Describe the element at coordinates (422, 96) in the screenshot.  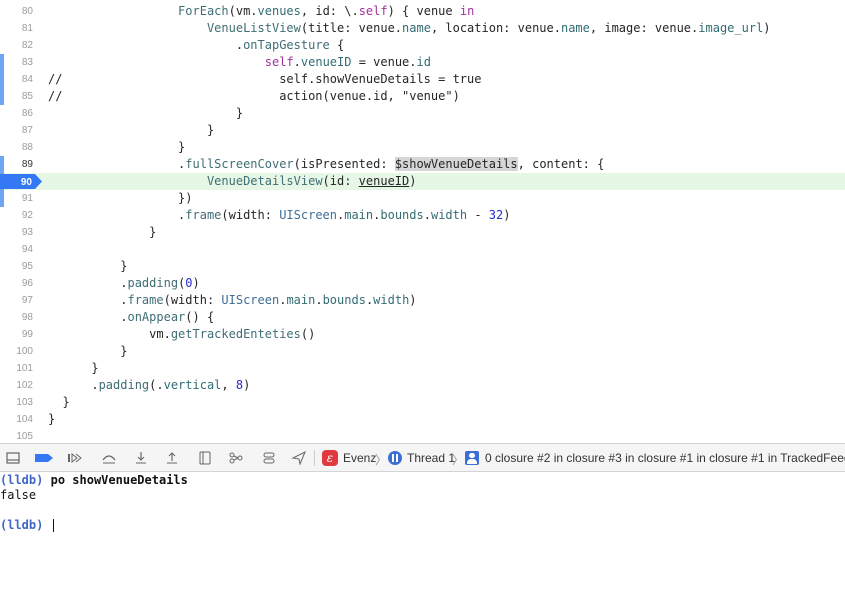
I see `code-line: 85 // action(venue.id, "venue")` at that location.